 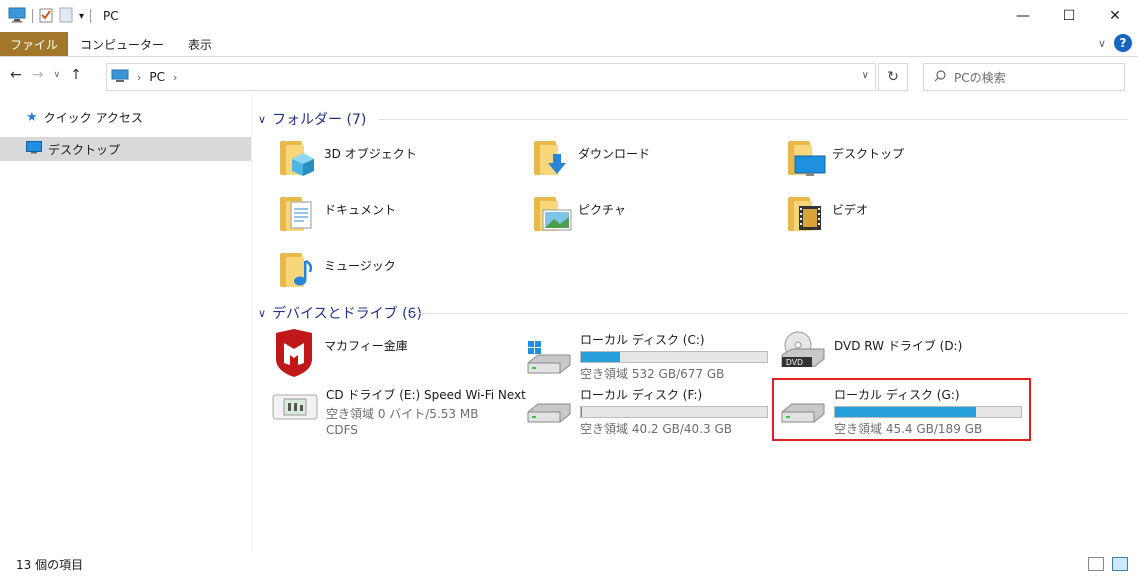 What do you see at coordinates (569, 16) in the screenshot?
I see `title-bar: ▾ PC — ☐ ✕` at bounding box center [569, 16].